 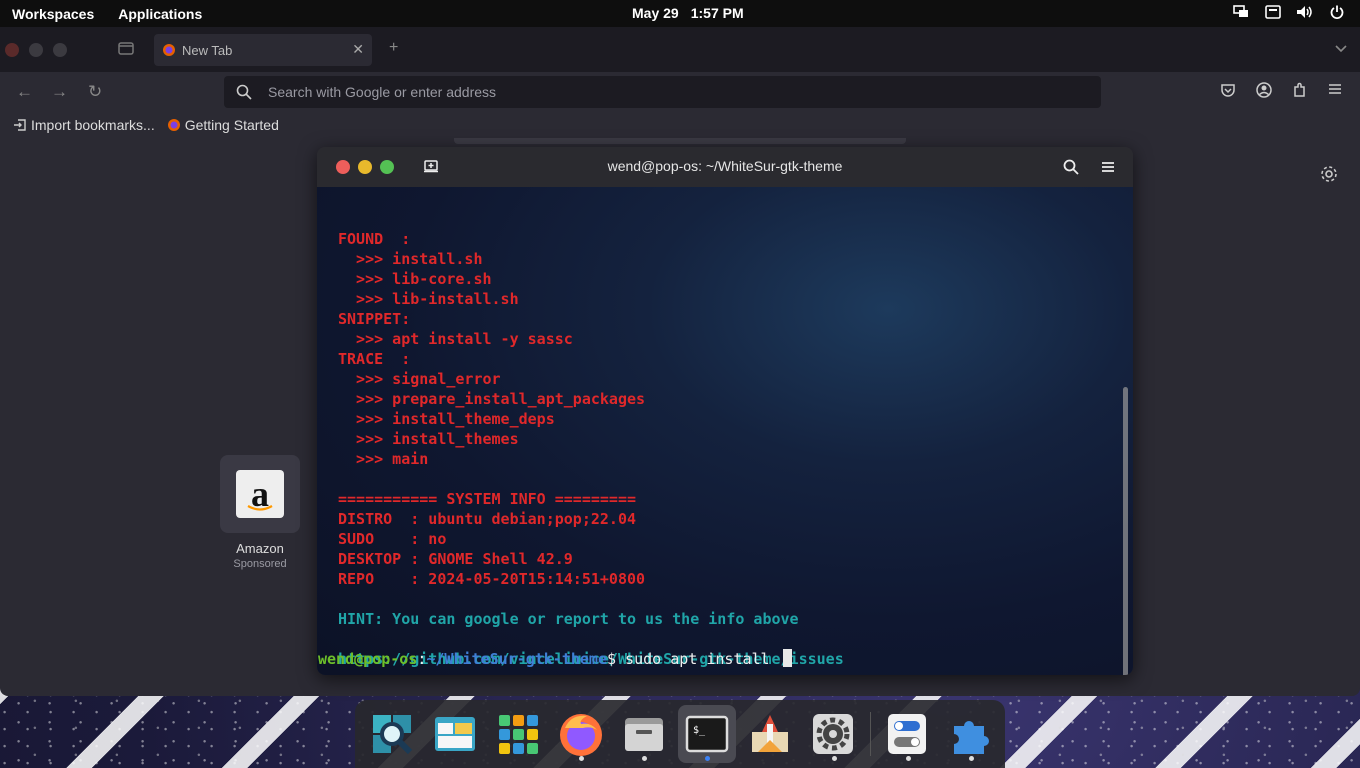 What do you see at coordinates (410, 259) in the screenshot?
I see `terminal-line: >>> install.sh` at bounding box center [410, 259].